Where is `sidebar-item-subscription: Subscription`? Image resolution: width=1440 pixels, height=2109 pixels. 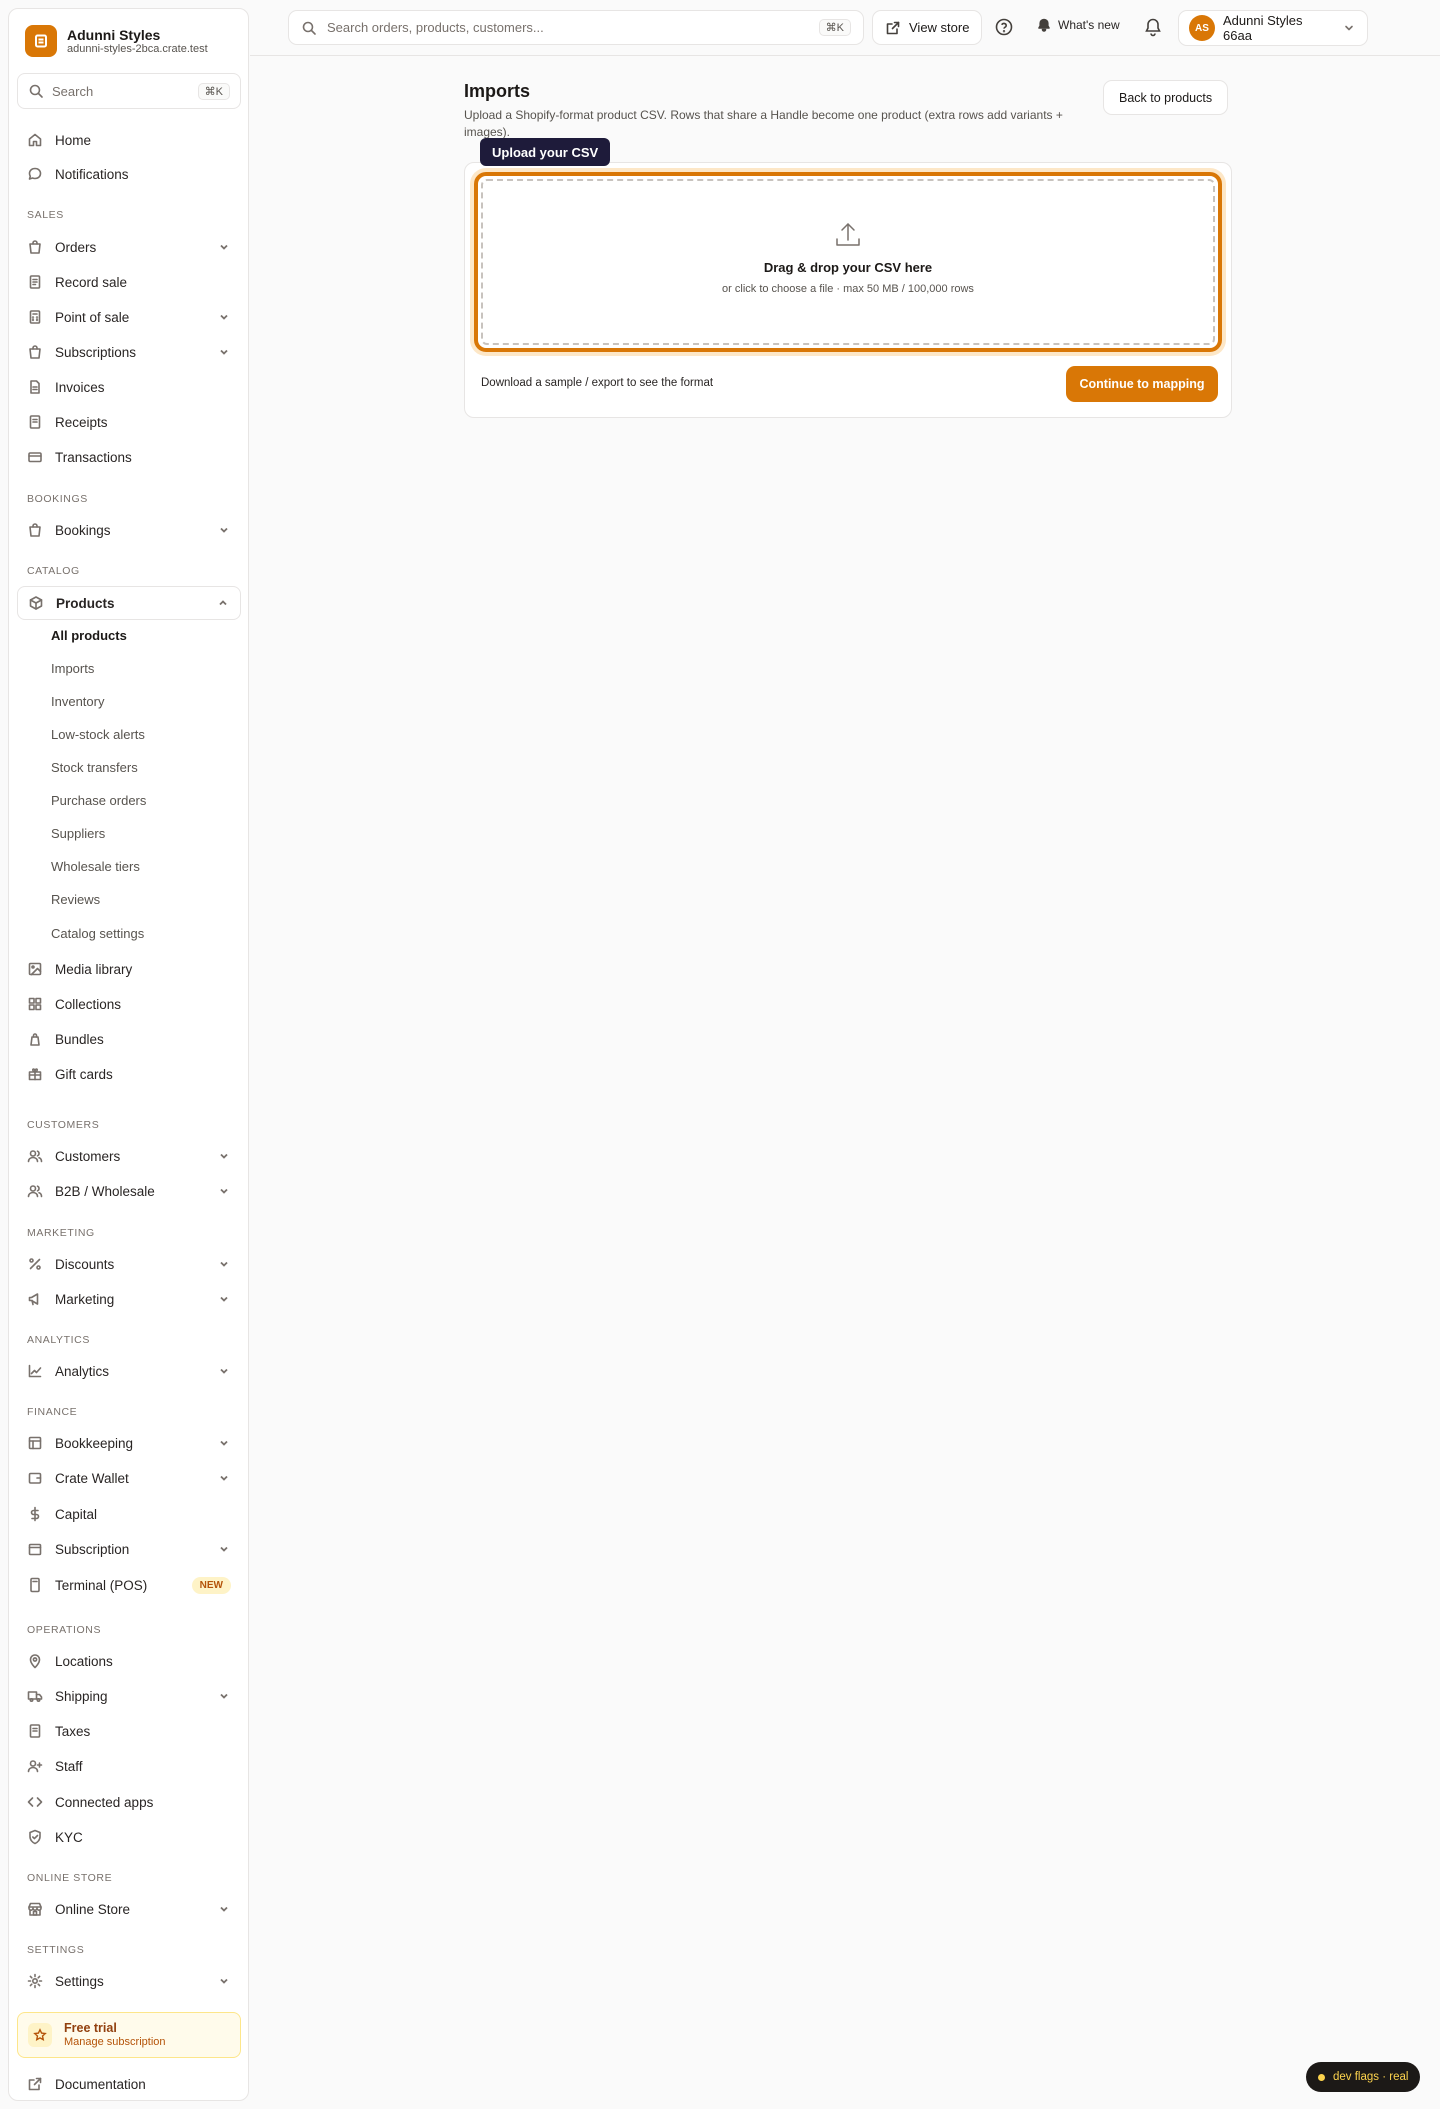 sidebar-item-subscription: Subscription is located at coordinates (129, 1549).